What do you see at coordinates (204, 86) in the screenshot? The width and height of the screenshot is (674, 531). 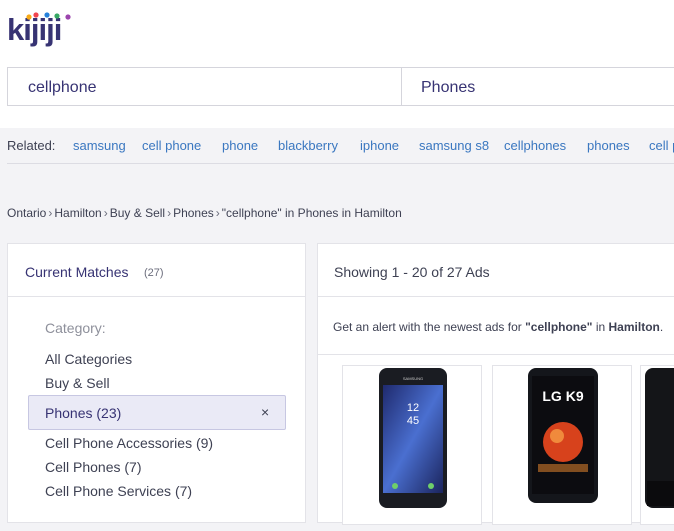 I see `search-keyword-input: cellphone` at bounding box center [204, 86].